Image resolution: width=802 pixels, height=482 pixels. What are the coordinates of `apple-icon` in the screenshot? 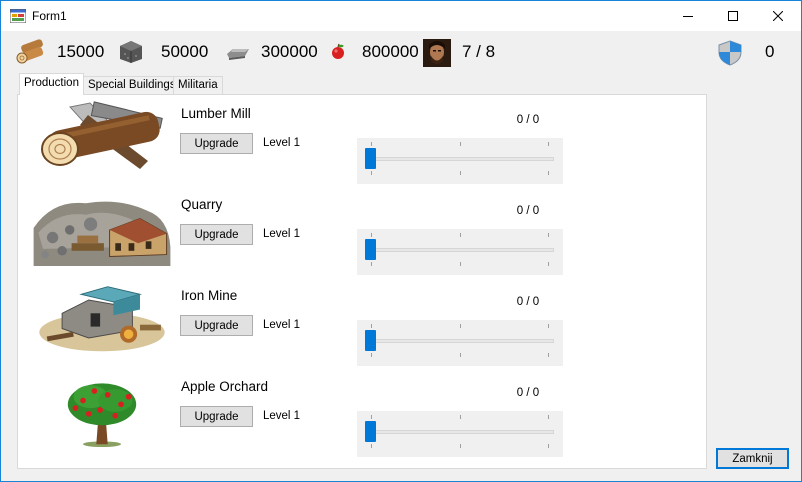 It's located at (338, 51).